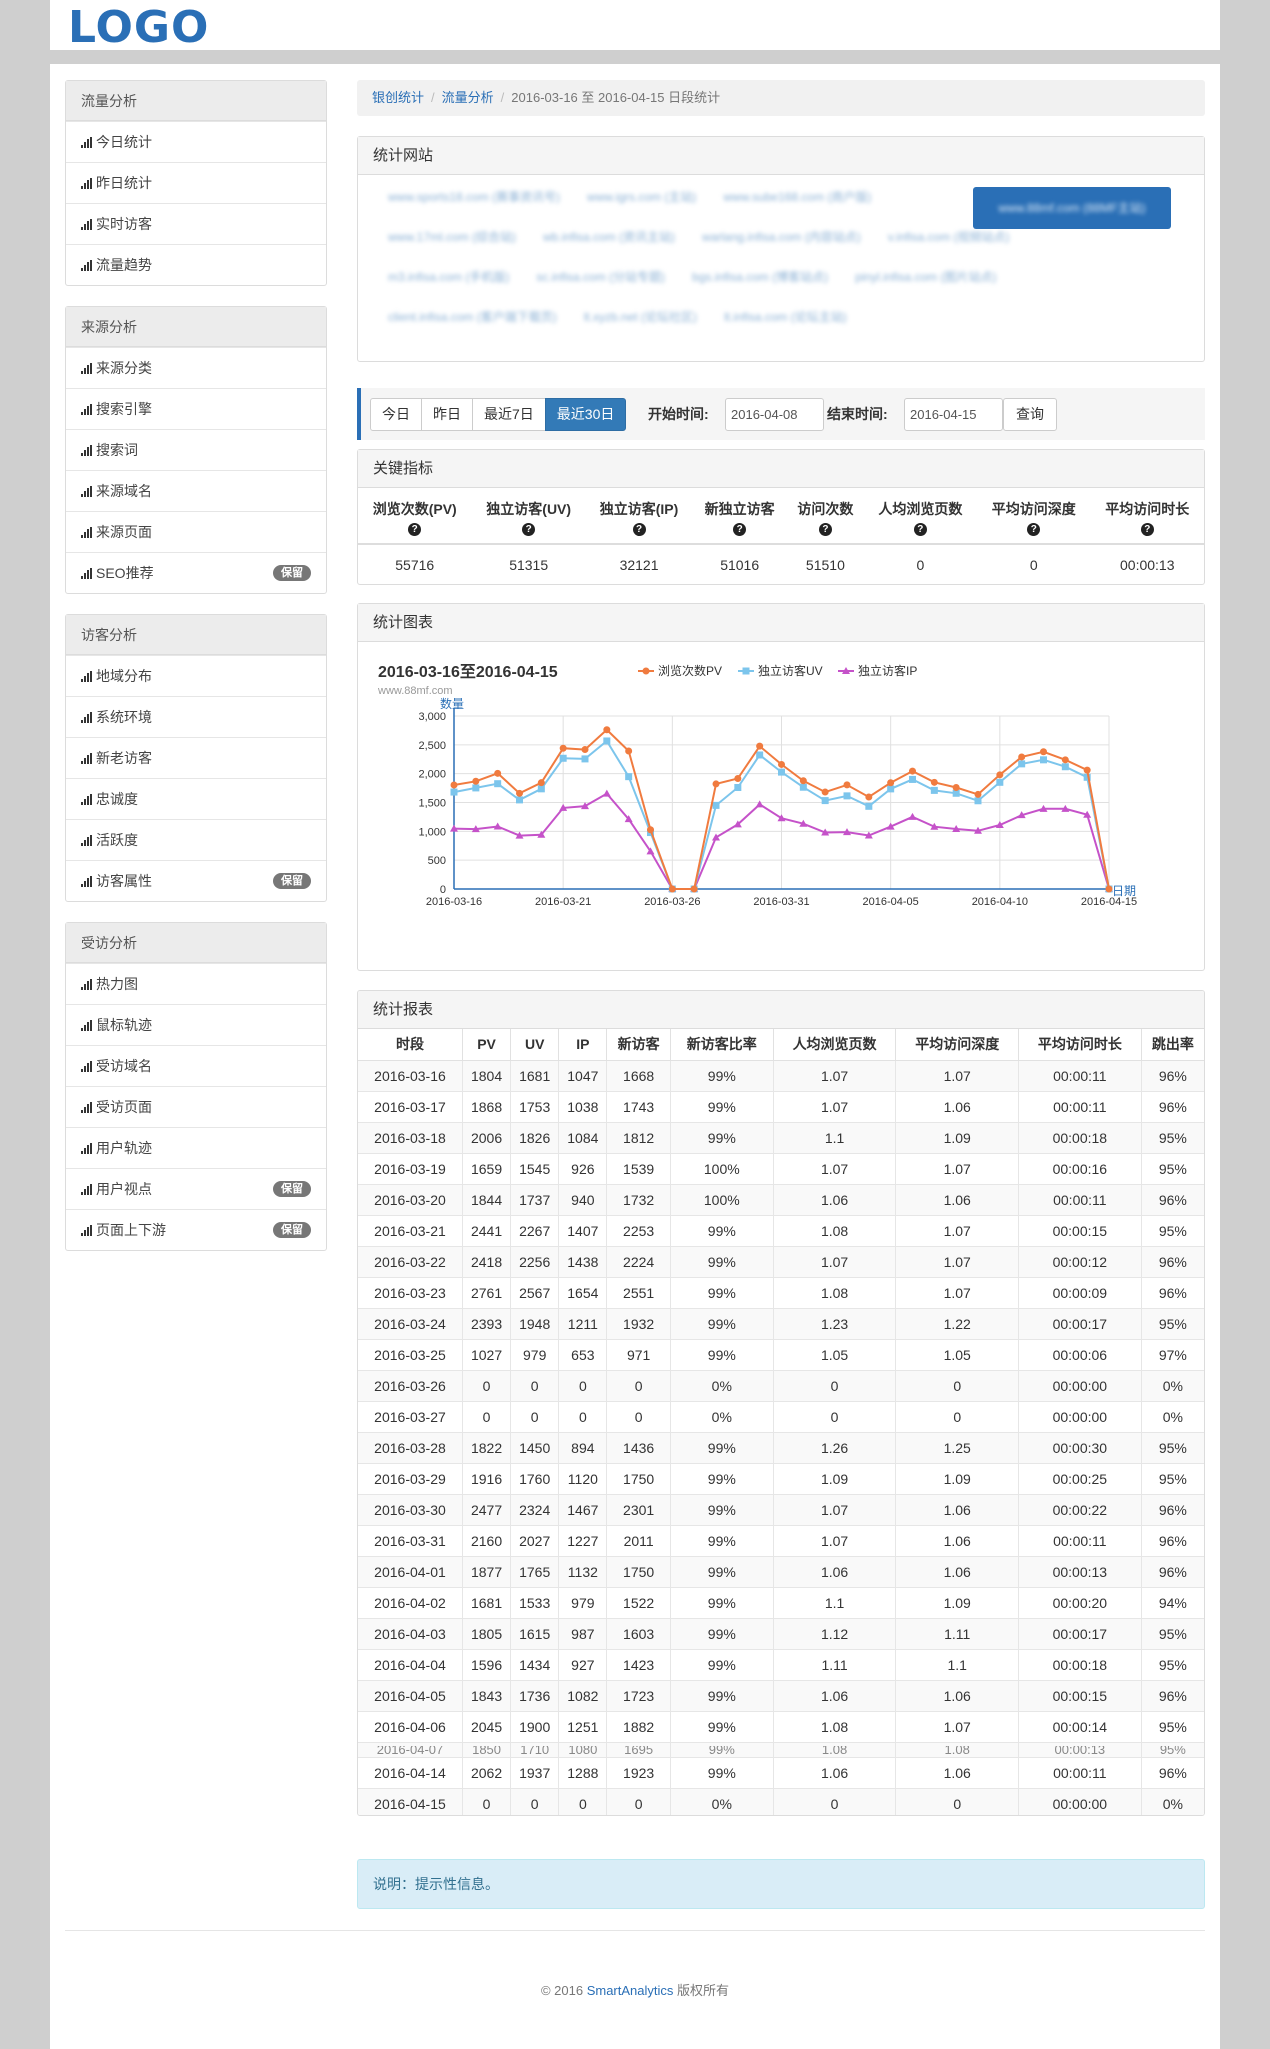 The width and height of the screenshot is (1270, 2049). I want to click on breadcrumb-home: 银创统计, so click(398, 97).